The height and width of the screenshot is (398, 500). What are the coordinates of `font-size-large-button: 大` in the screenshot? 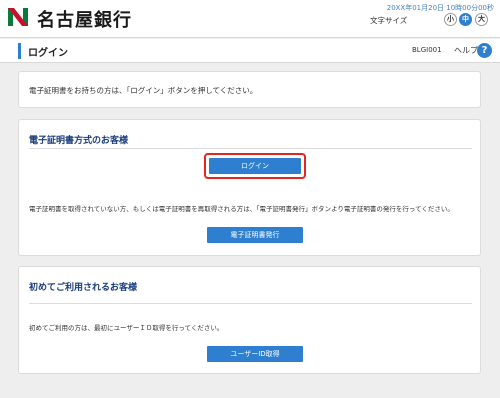 It's located at (481, 19).